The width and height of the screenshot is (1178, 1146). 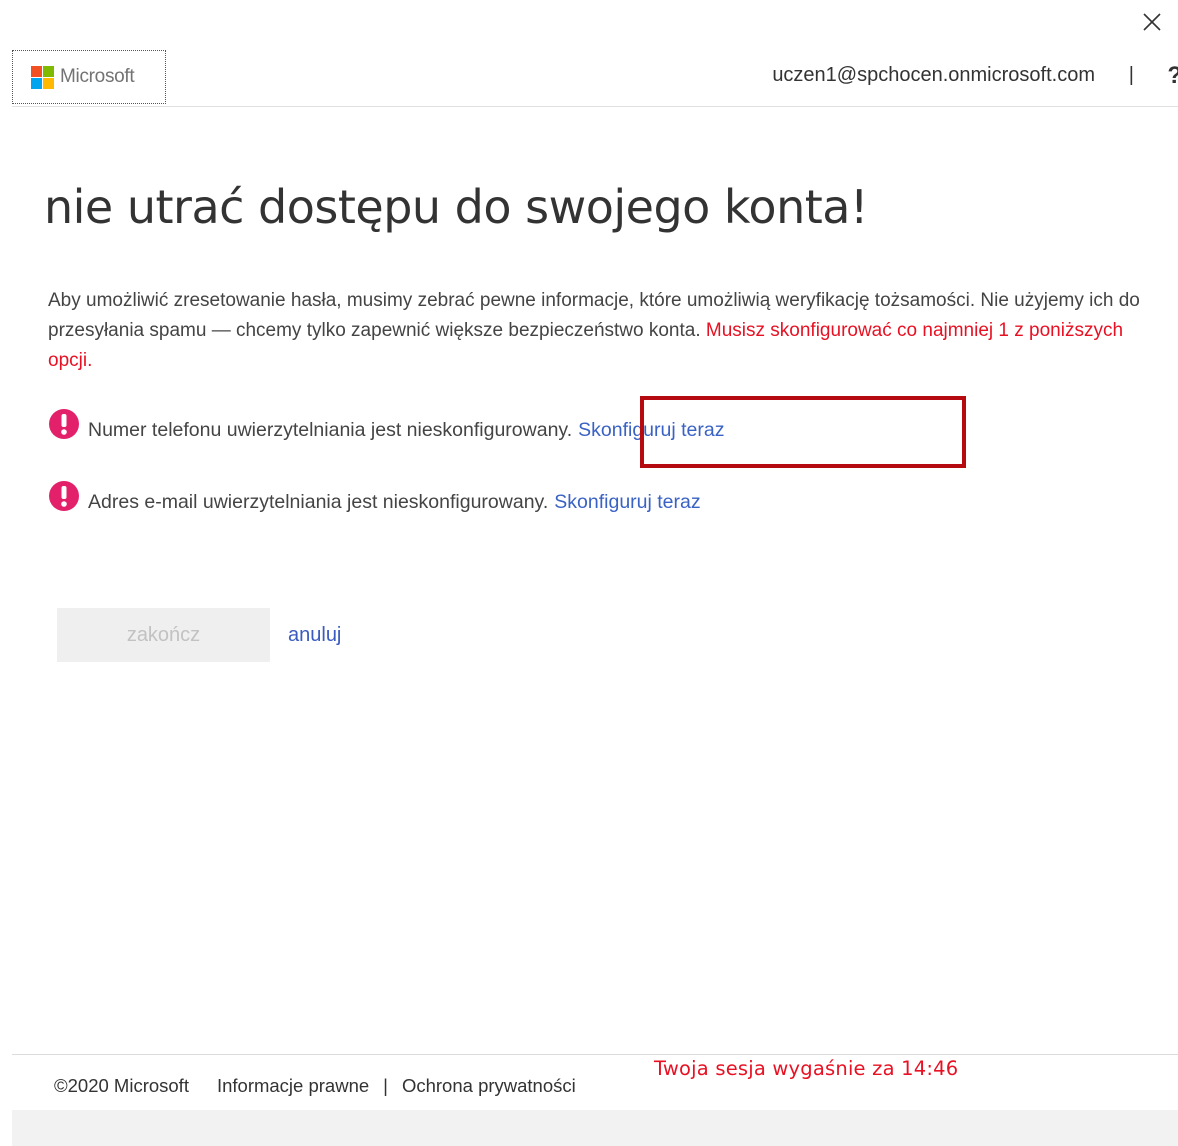 I want to click on copyright: ©2020 Microsoft, so click(x=121, y=1085).